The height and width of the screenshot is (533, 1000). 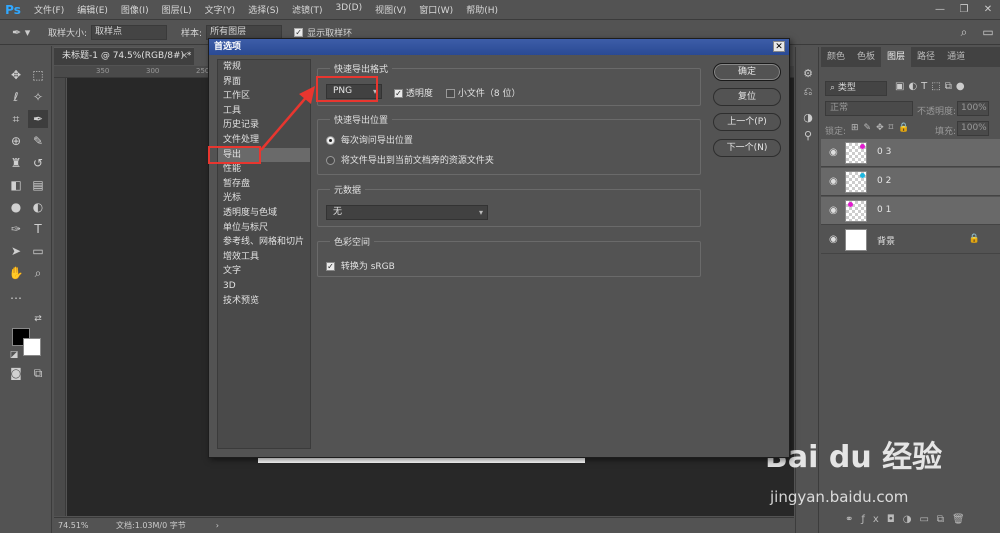 I want to click on move-tool-icon: ✥, so click(x=16, y=75).